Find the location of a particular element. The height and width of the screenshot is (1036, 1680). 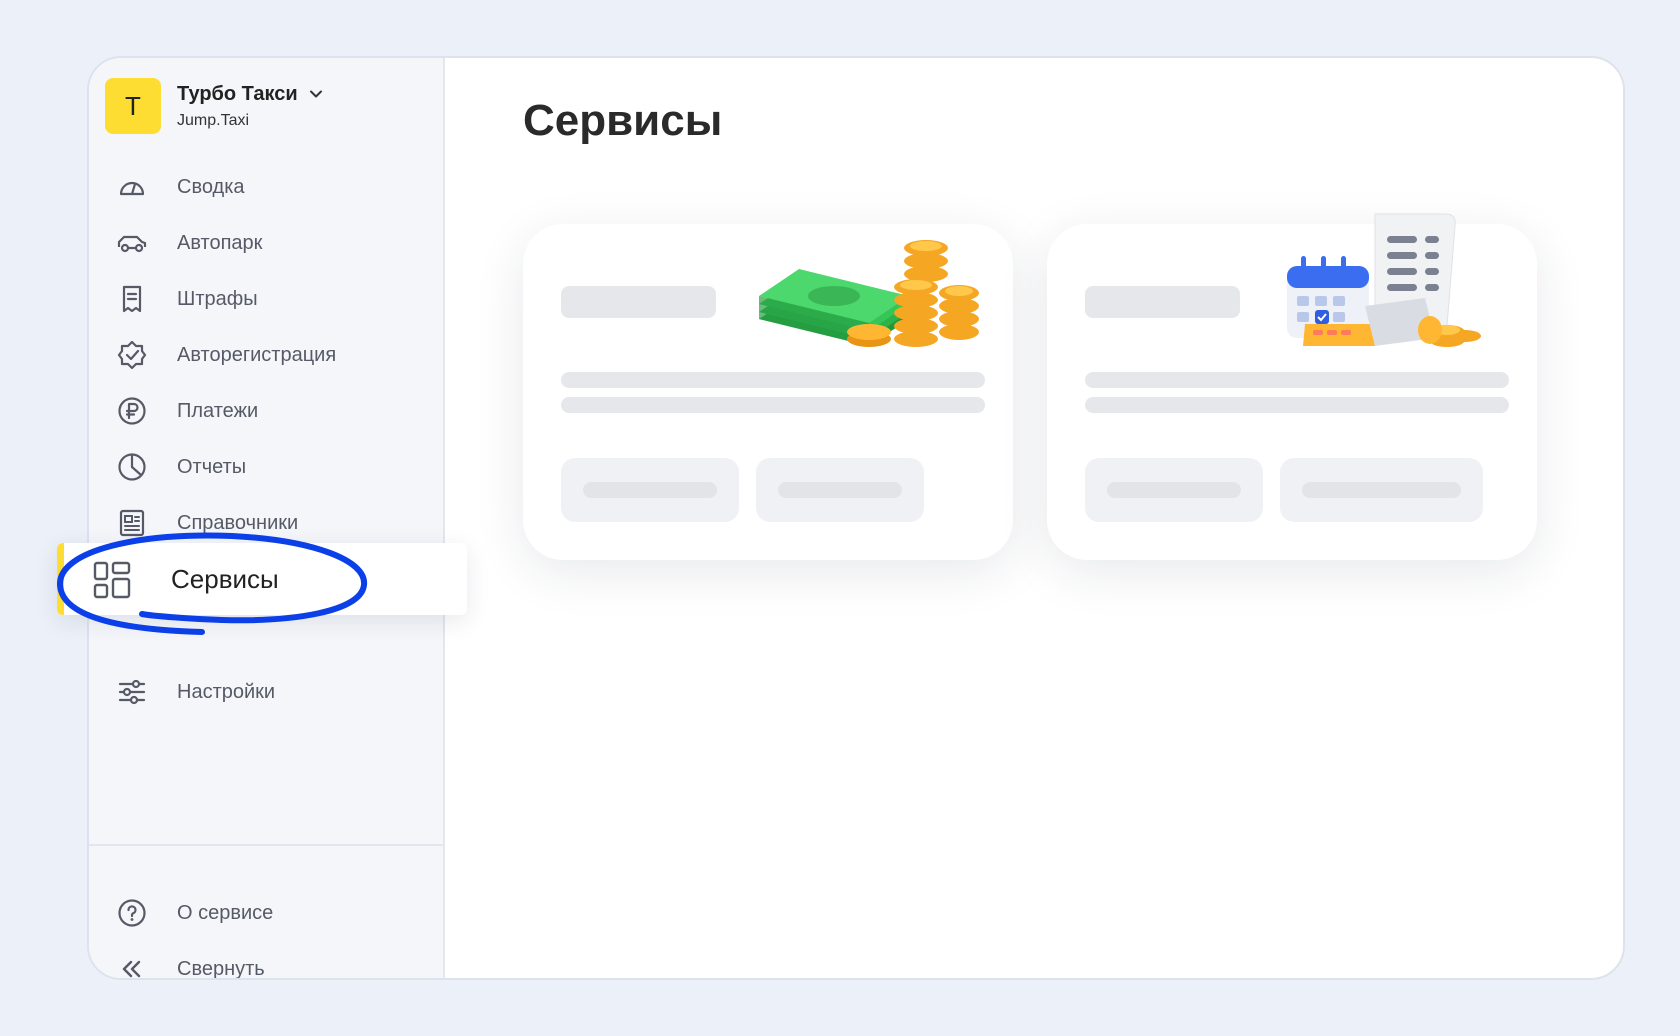

calendar-receipt-illustration is located at coordinates (1384, 280).